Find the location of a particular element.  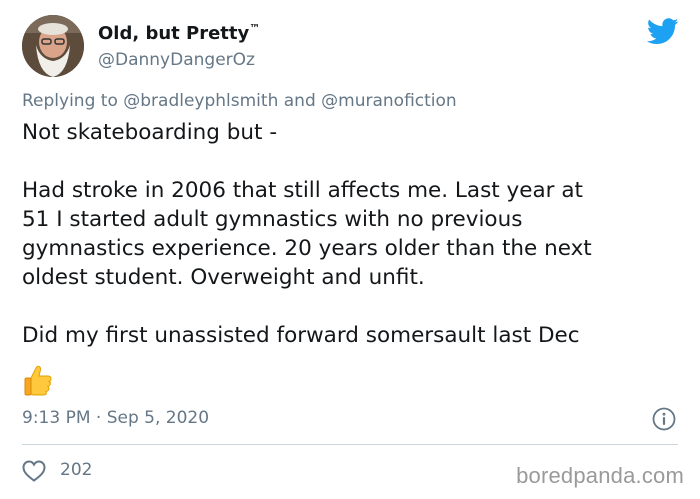

replying-conjunction: and is located at coordinates (299, 101).